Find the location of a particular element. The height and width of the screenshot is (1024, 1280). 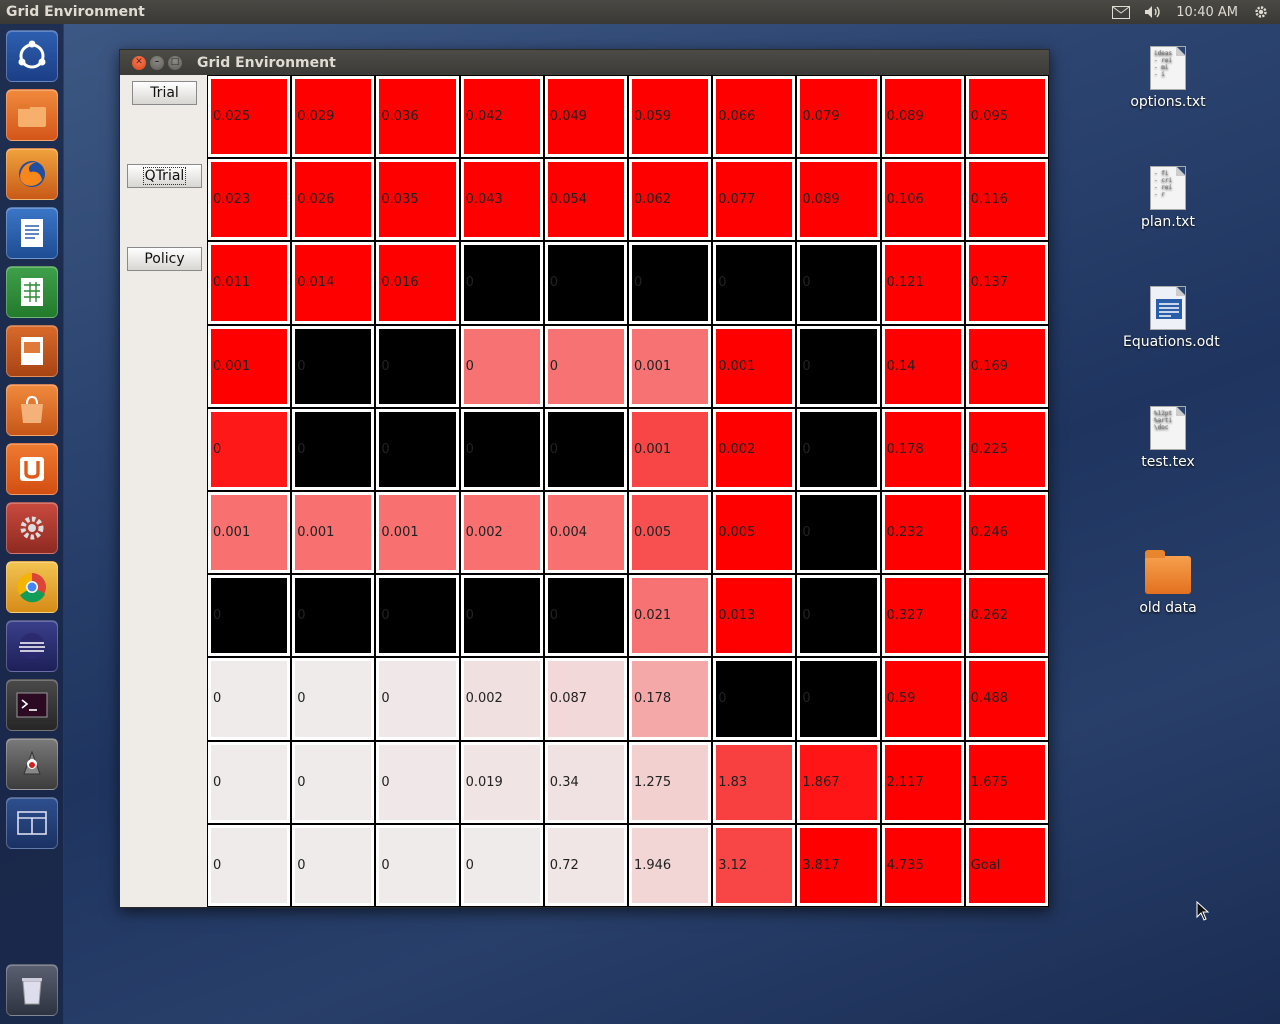

desktop-file-plan: - fi - cri - rei - r plan.txt is located at coordinates (1168, 198).